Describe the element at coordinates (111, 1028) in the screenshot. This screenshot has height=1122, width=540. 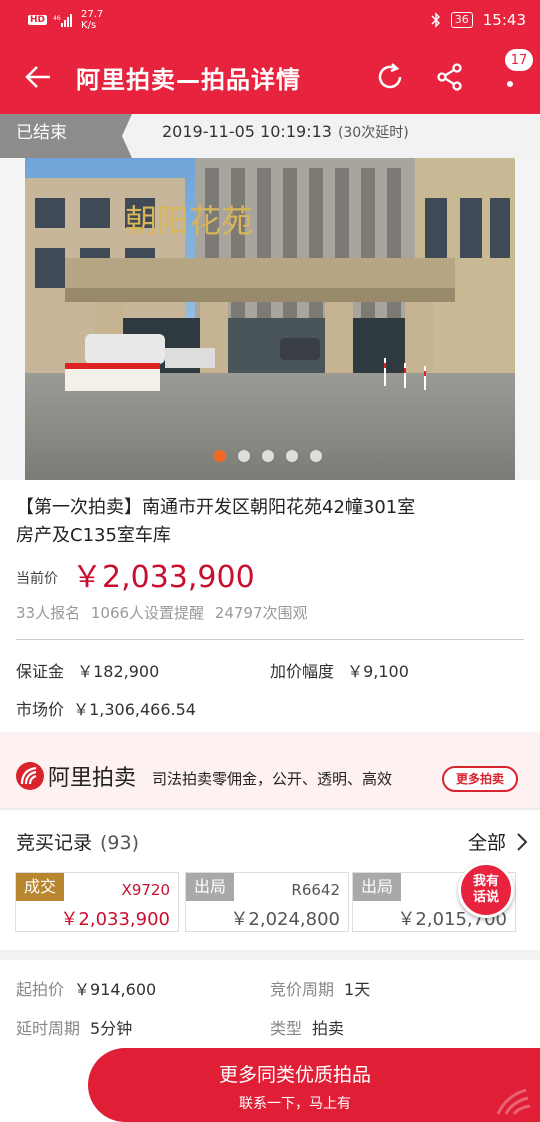
I see `delay-cycle-value: 5分钟` at that location.